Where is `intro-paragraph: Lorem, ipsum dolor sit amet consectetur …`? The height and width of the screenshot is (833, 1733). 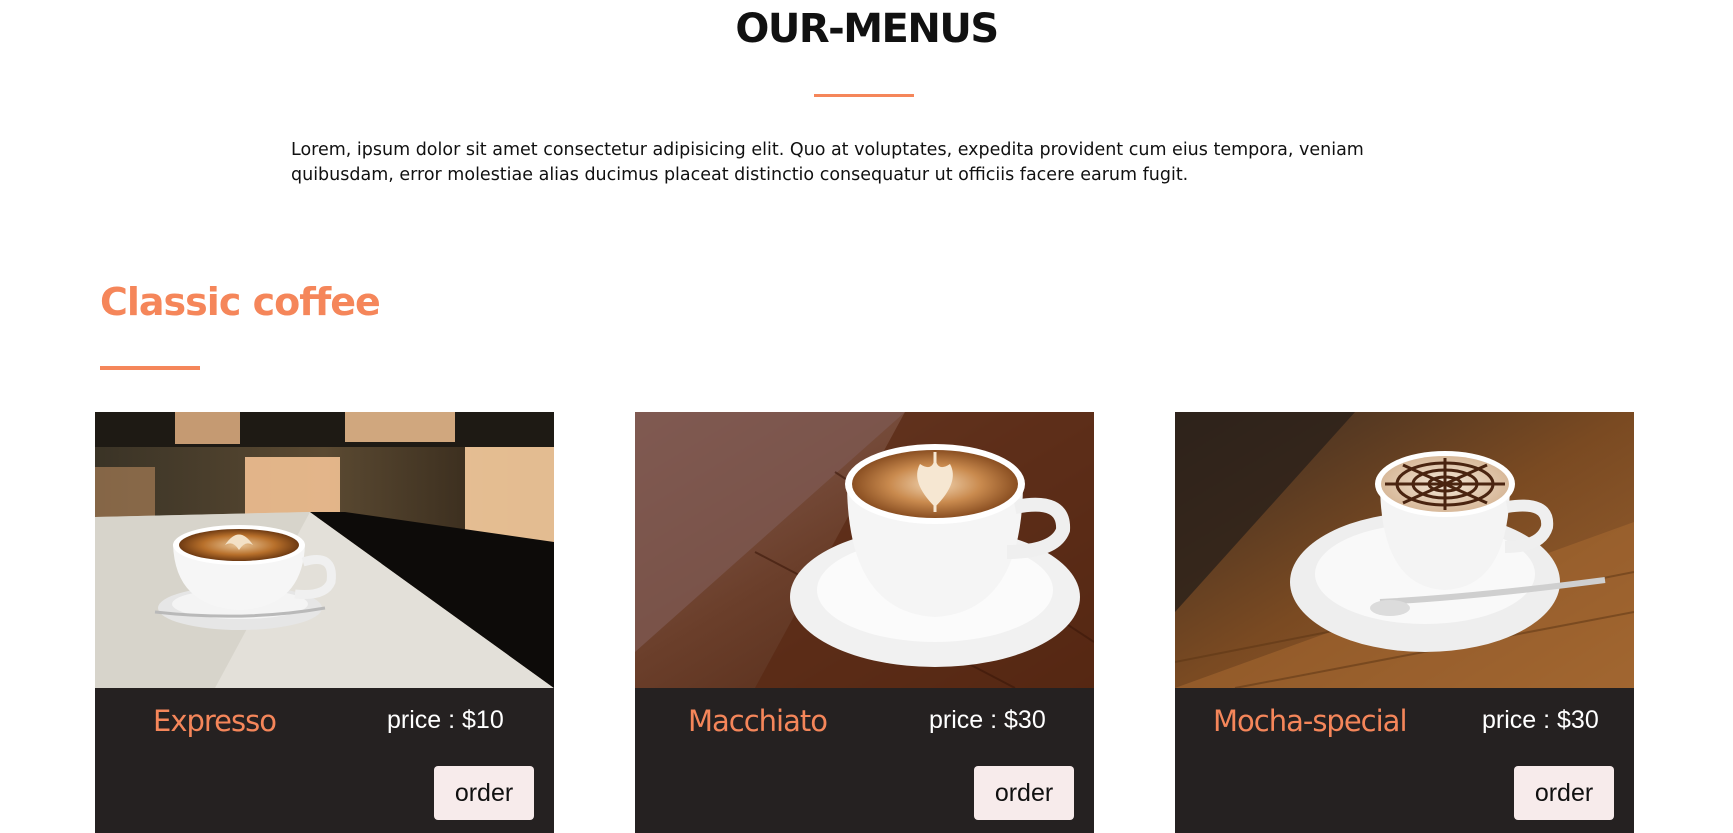 intro-paragraph: Lorem, ipsum dolor sit amet consectetur … is located at coordinates (827, 162).